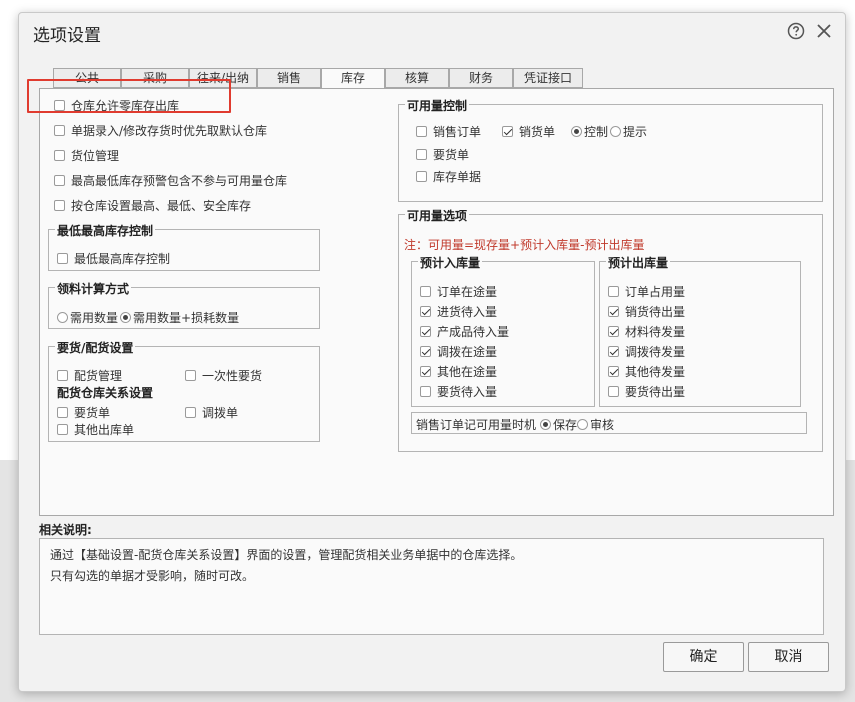  I want to click on radio-approve, so click(583, 424).